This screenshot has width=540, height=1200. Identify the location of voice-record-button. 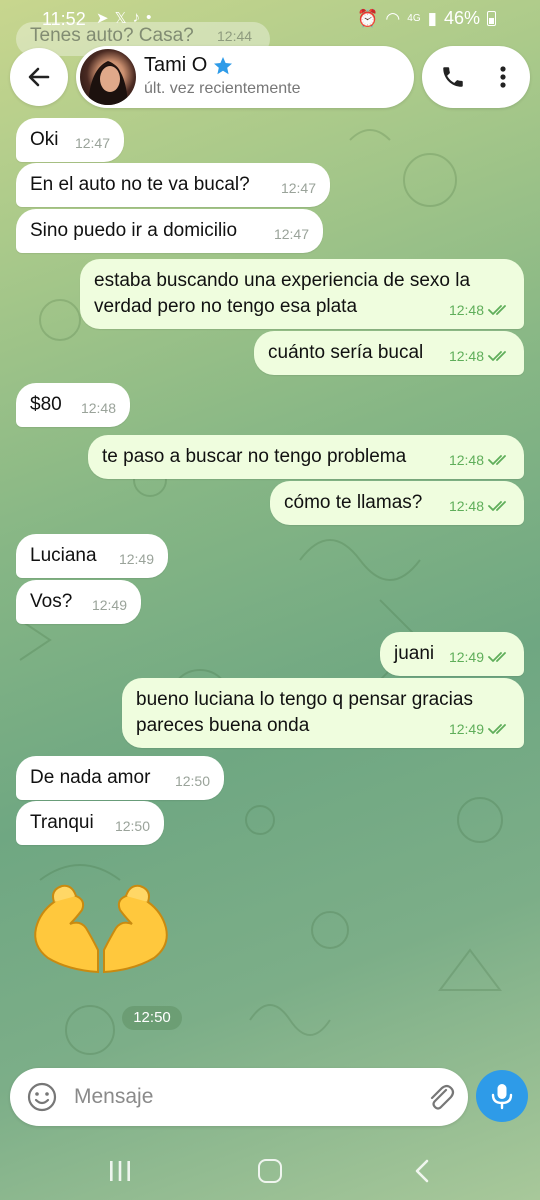
(502, 1096).